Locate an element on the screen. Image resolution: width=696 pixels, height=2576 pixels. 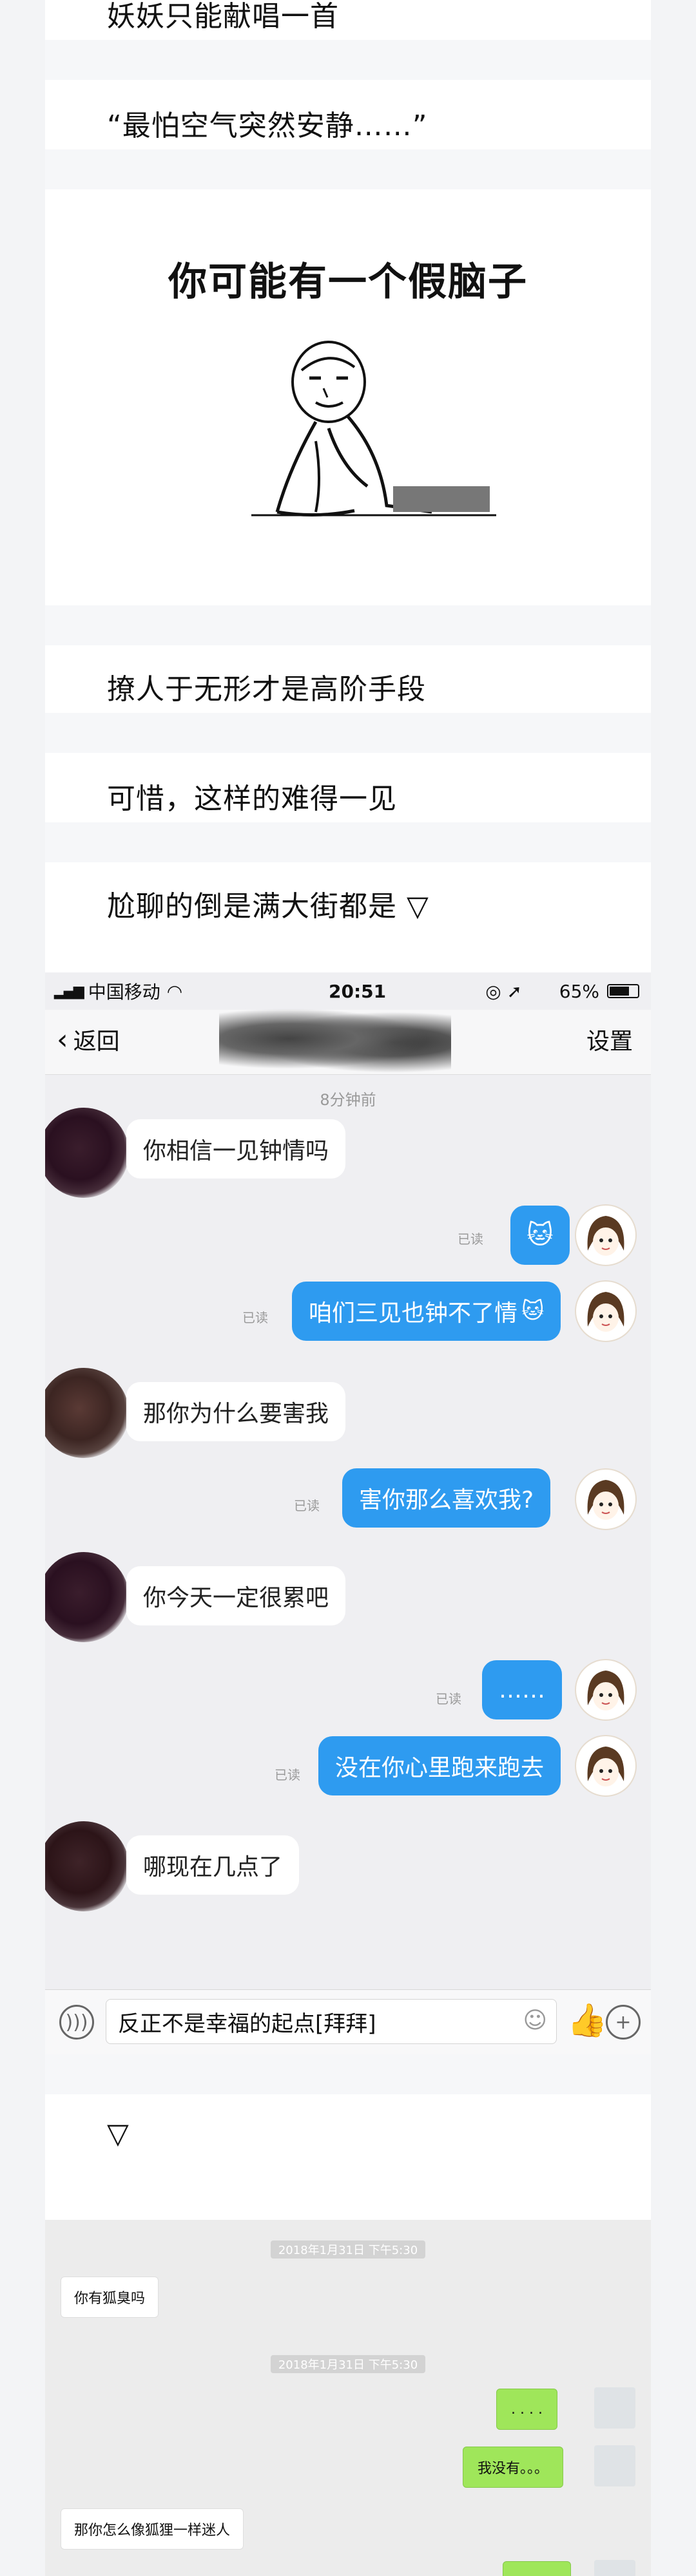
message-bubble-right: 害你那么喜欢我? is located at coordinates (446, 1498).